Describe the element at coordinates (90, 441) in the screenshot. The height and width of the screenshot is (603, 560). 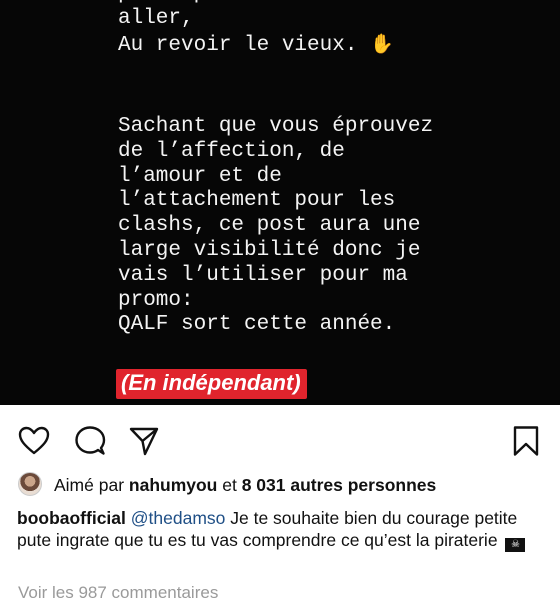
I see `comment-icon` at that location.